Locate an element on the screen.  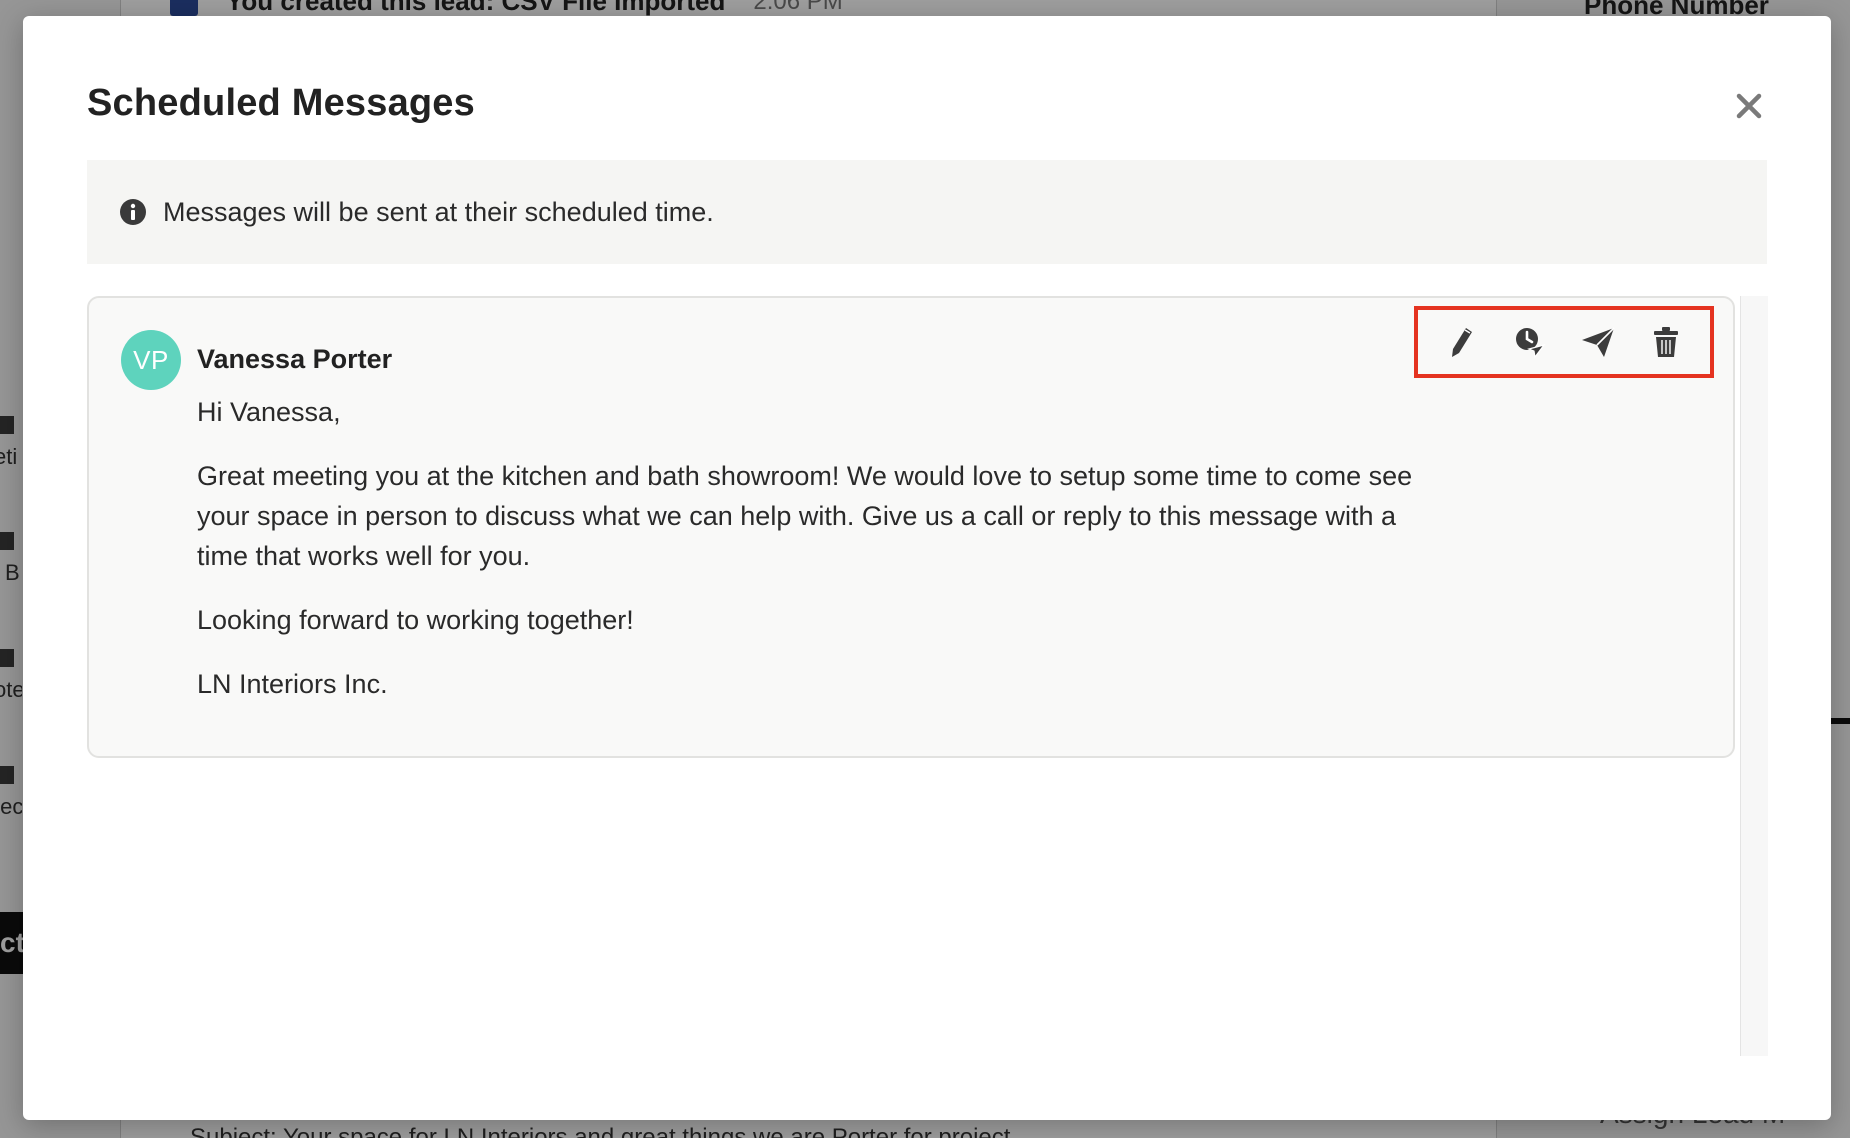
message-greeting: Hi Vanessa, is located at coordinates (269, 412).